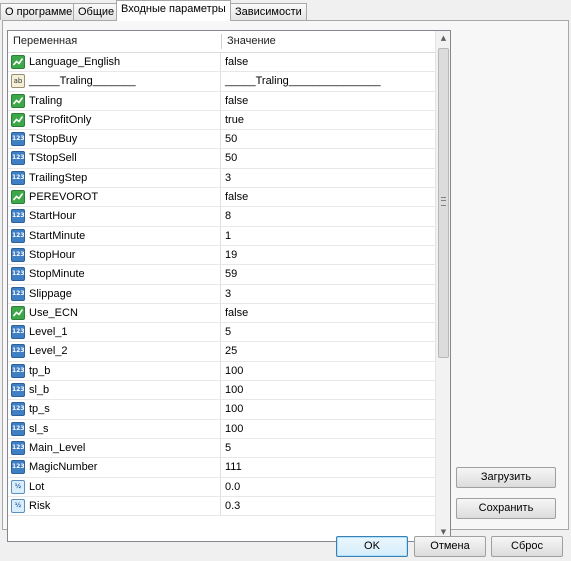 The height and width of the screenshot is (561, 571). Describe the element at coordinates (328, 216) in the screenshot. I see `value-cell: 8` at that location.